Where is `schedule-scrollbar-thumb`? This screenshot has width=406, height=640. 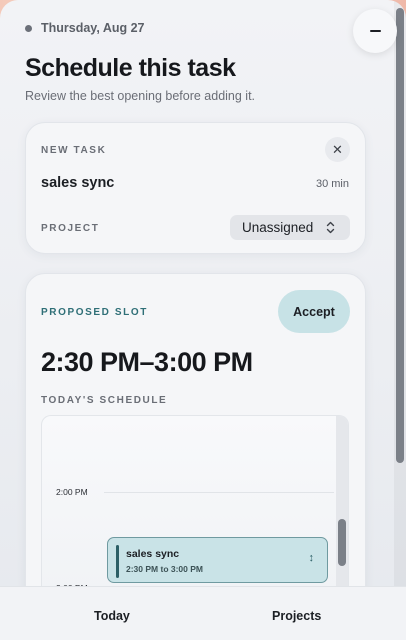
schedule-scrollbar-thumb is located at coordinates (342, 542).